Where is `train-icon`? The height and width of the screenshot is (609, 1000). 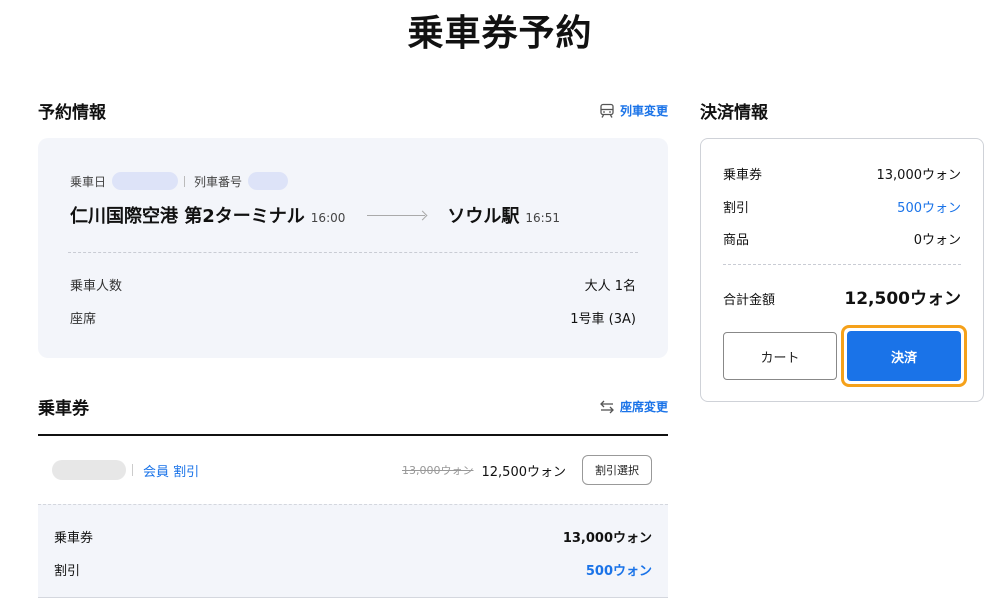 train-icon is located at coordinates (607, 111).